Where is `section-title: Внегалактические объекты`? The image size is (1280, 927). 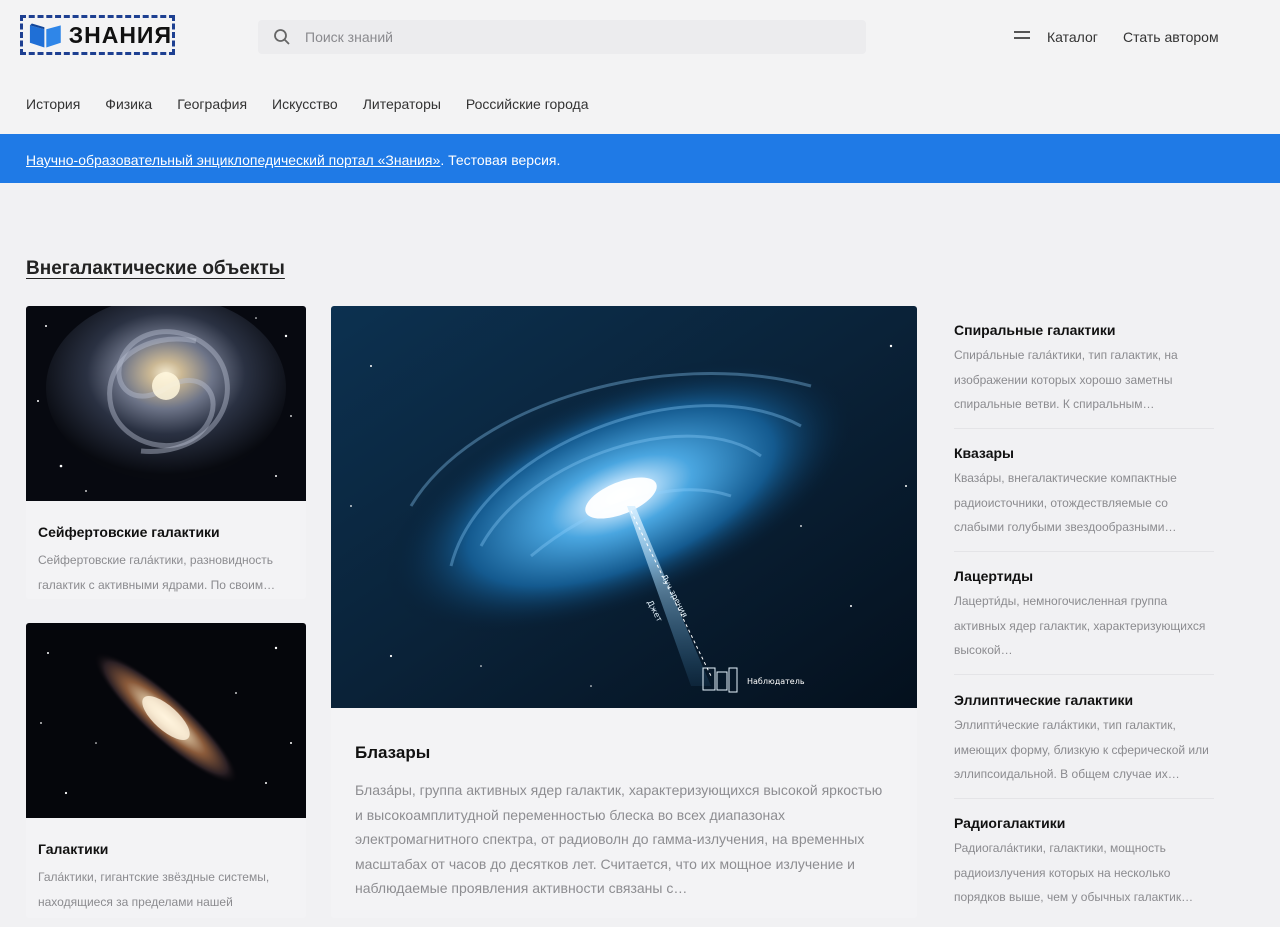
section-title: Внегалактические объекты is located at coordinates (155, 269).